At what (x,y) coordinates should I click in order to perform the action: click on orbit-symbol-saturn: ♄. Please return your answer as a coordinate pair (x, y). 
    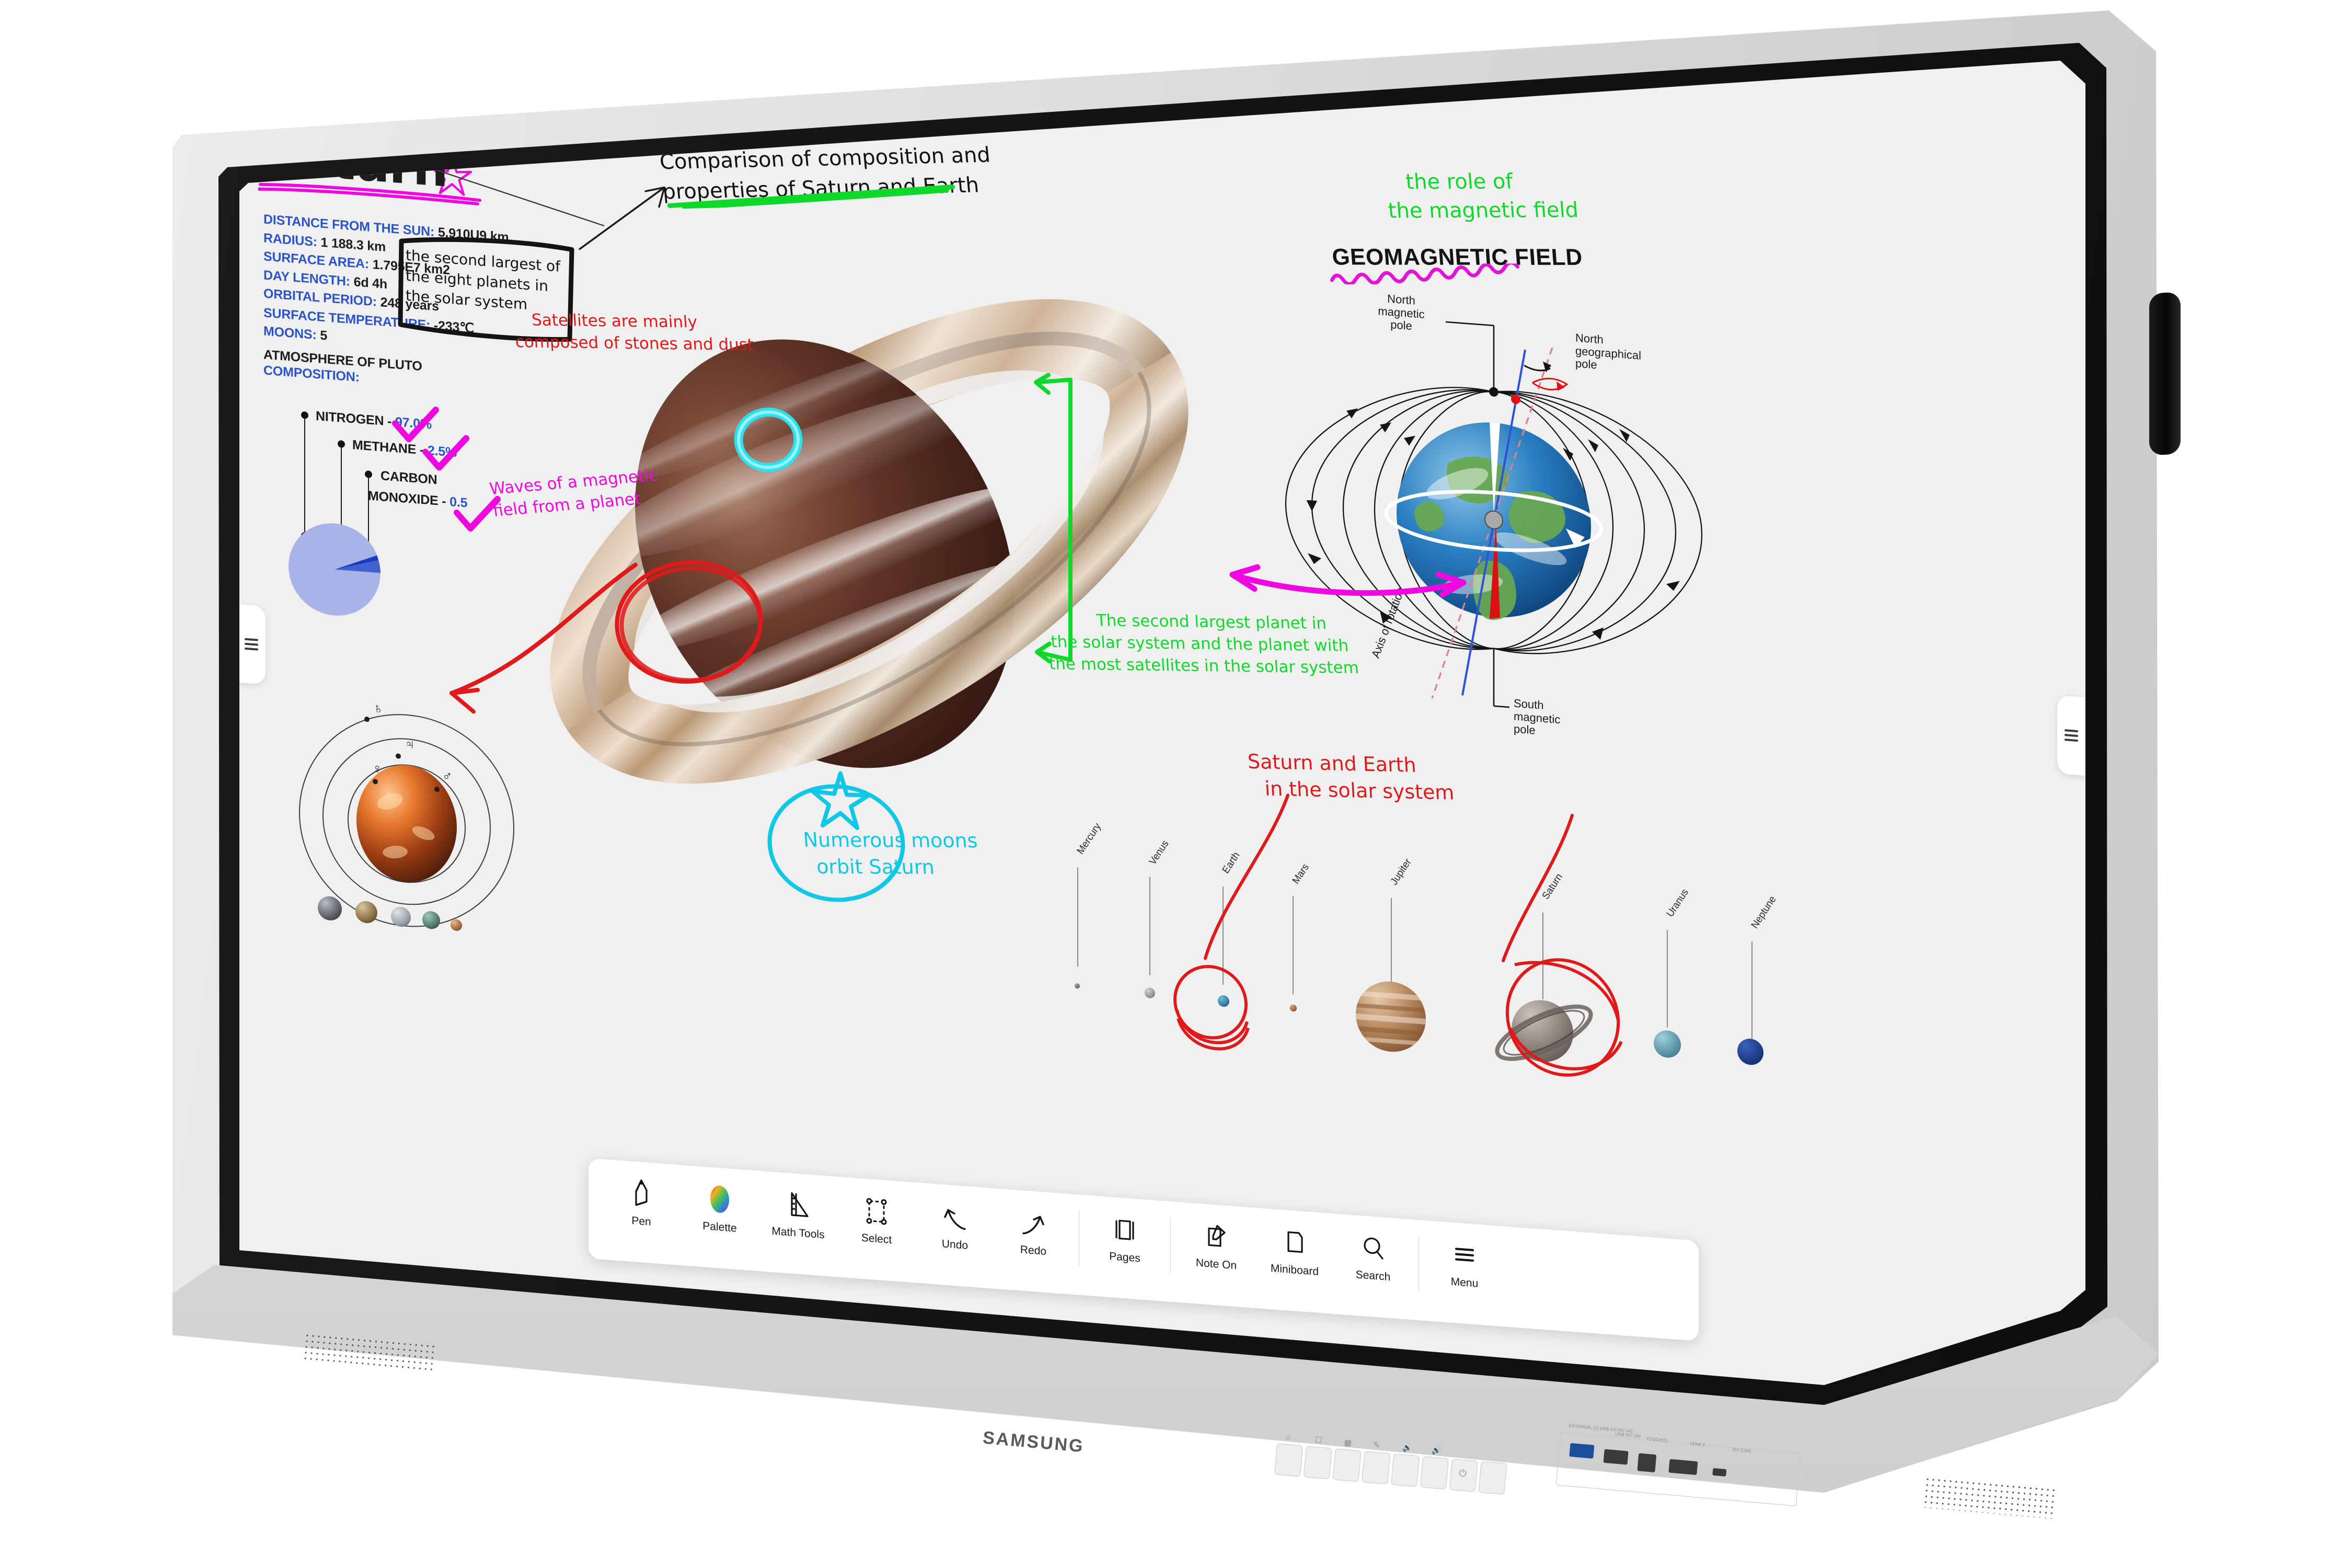
    Looking at the image, I should click on (378, 708).